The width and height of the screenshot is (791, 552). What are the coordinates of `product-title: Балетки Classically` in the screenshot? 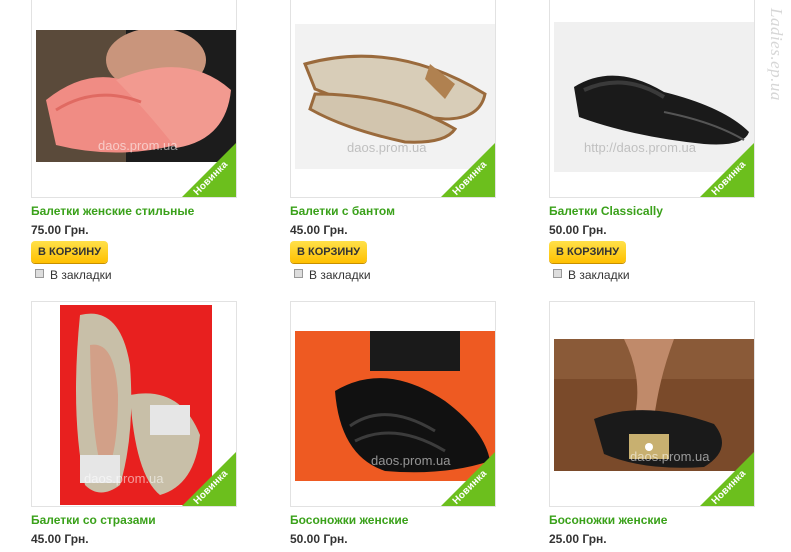 It's located at (606, 211).